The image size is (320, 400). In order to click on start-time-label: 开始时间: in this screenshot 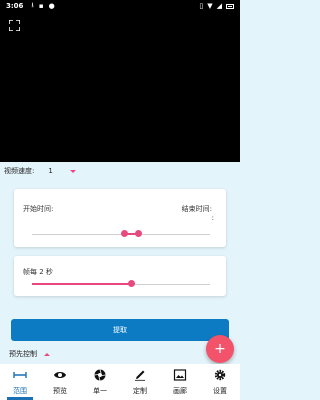, I will do `click(38, 209)`.